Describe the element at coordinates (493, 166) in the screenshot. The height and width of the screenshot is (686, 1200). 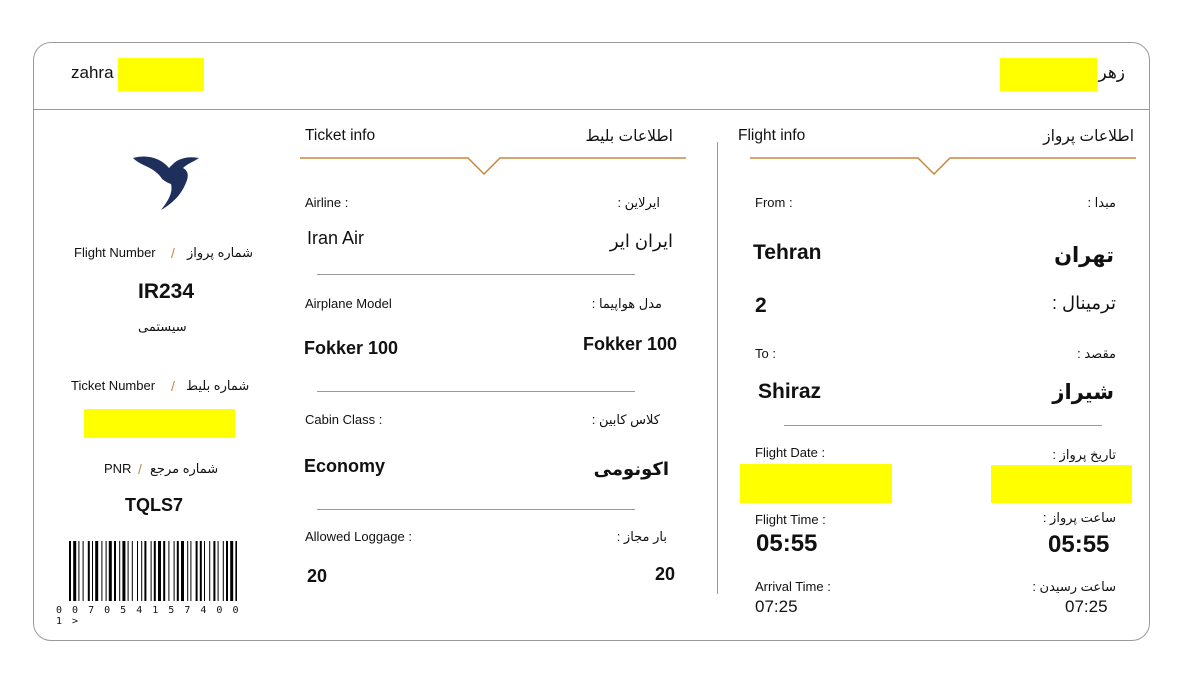
I see `ticket-info-title-rule` at that location.